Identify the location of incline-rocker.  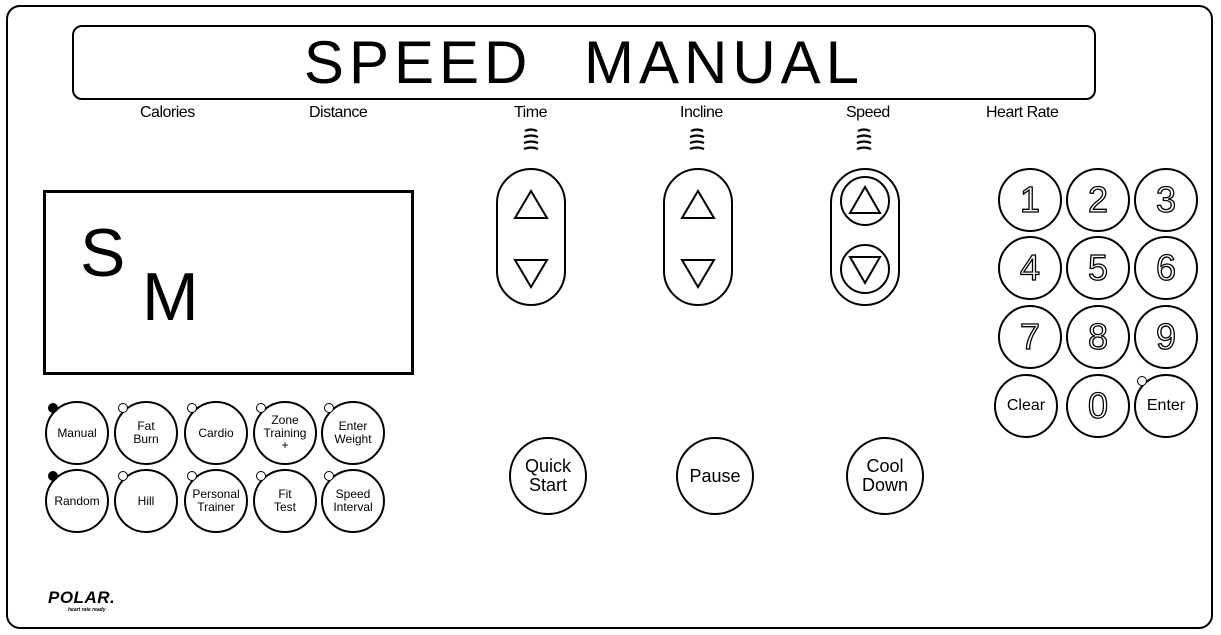
(698, 237).